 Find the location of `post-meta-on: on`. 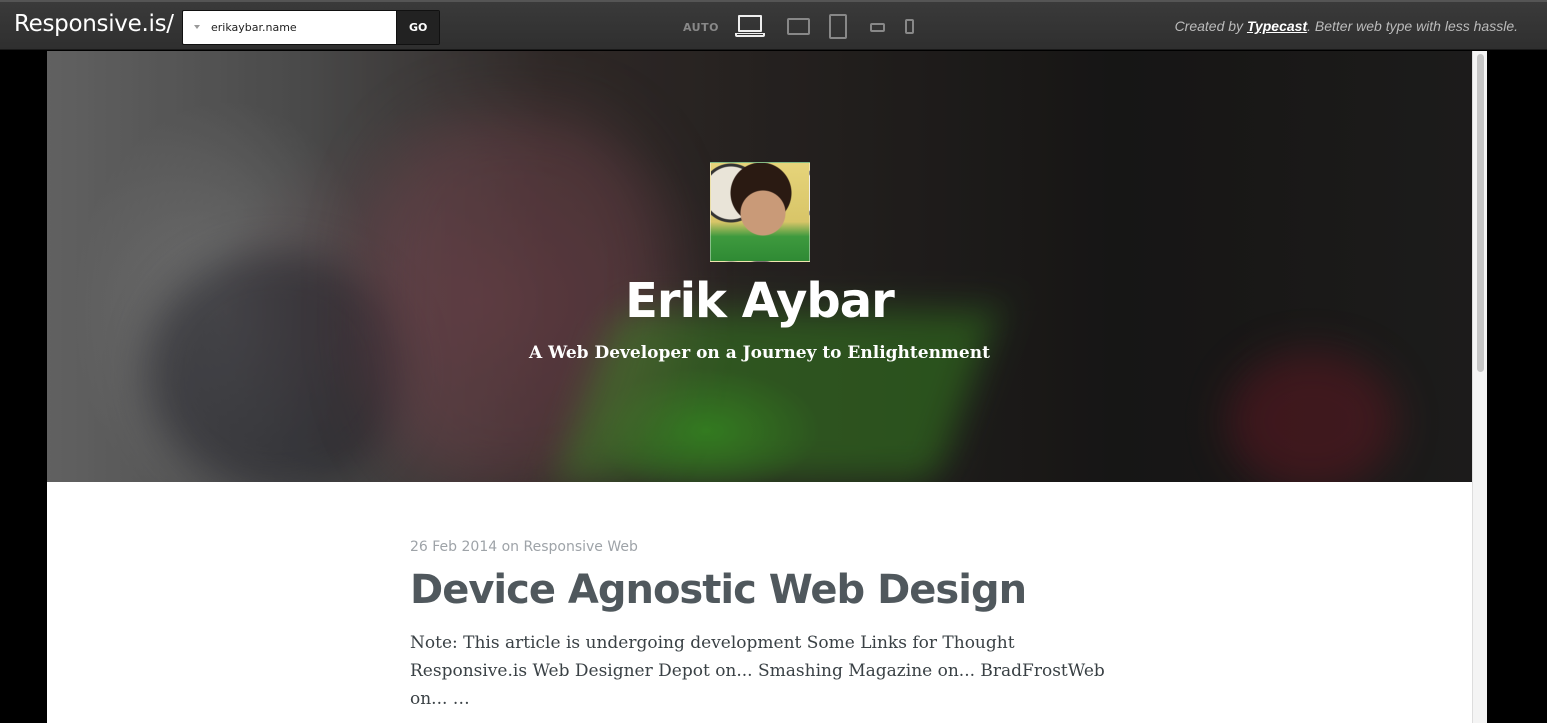

post-meta-on: on is located at coordinates (510, 547).